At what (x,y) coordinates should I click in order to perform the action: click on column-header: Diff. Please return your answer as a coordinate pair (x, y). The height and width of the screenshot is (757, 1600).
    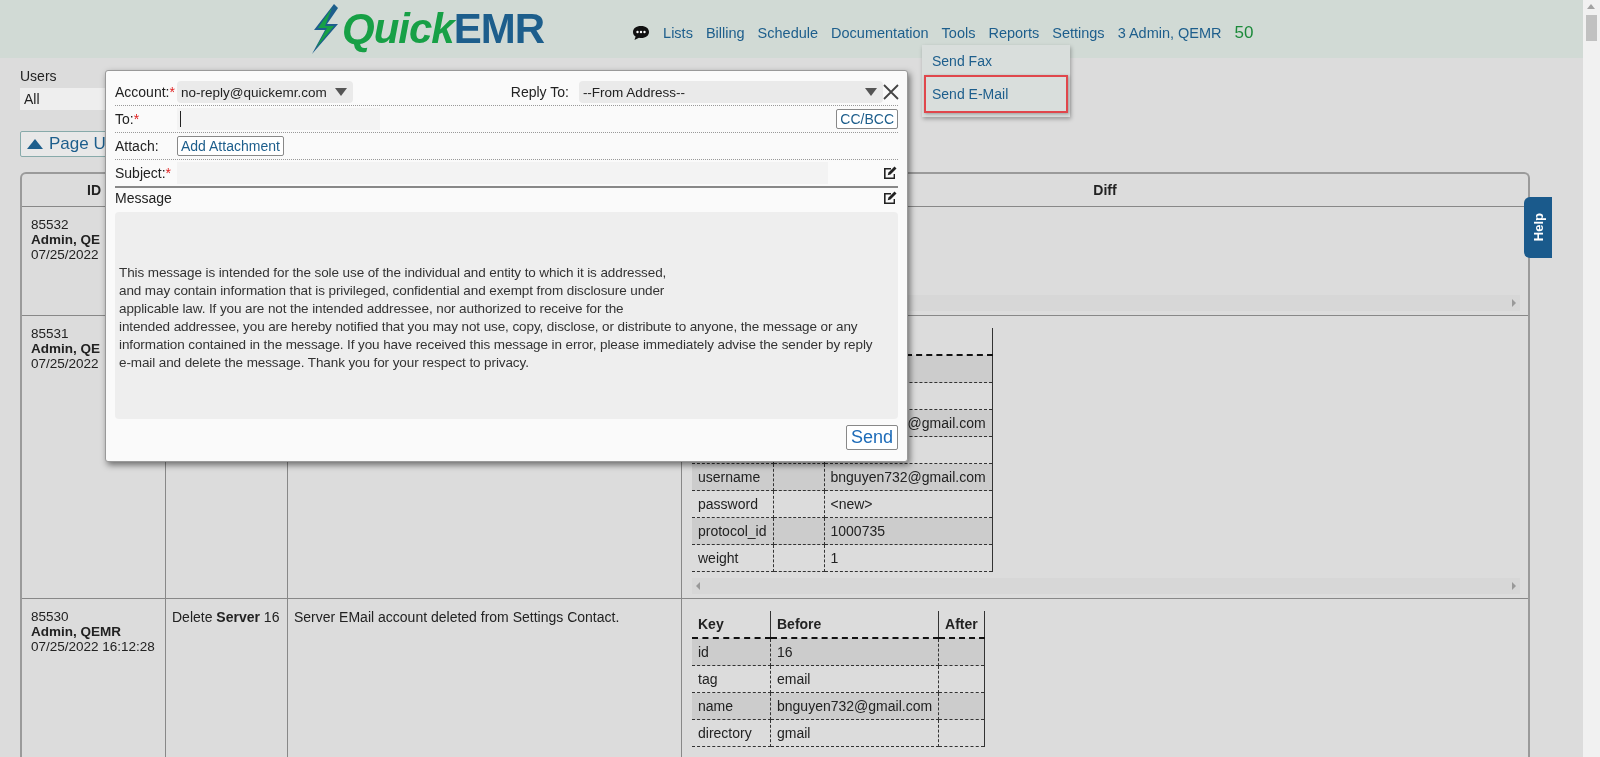
    Looking at the image, I should click on (1105, 190).